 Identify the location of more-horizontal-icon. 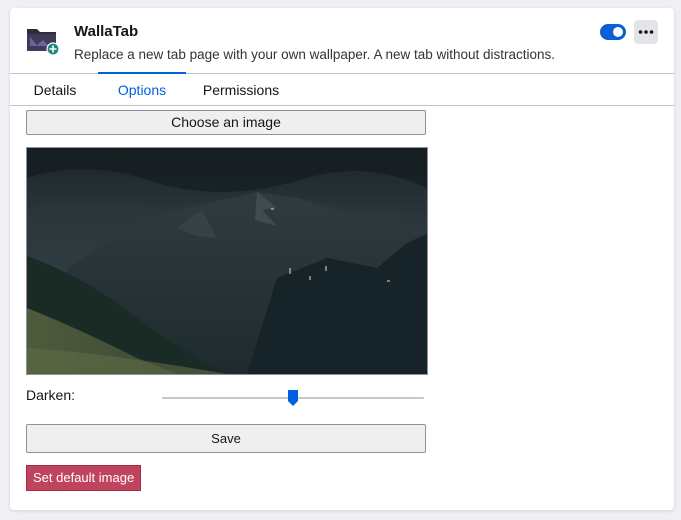
(646, 32).